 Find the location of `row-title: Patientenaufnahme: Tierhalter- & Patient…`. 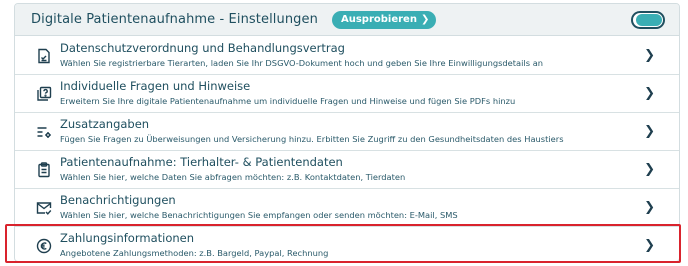

row-title: Patientenaufnahme: Tierhalter- & Patient… is located at coordinates (201, 162).